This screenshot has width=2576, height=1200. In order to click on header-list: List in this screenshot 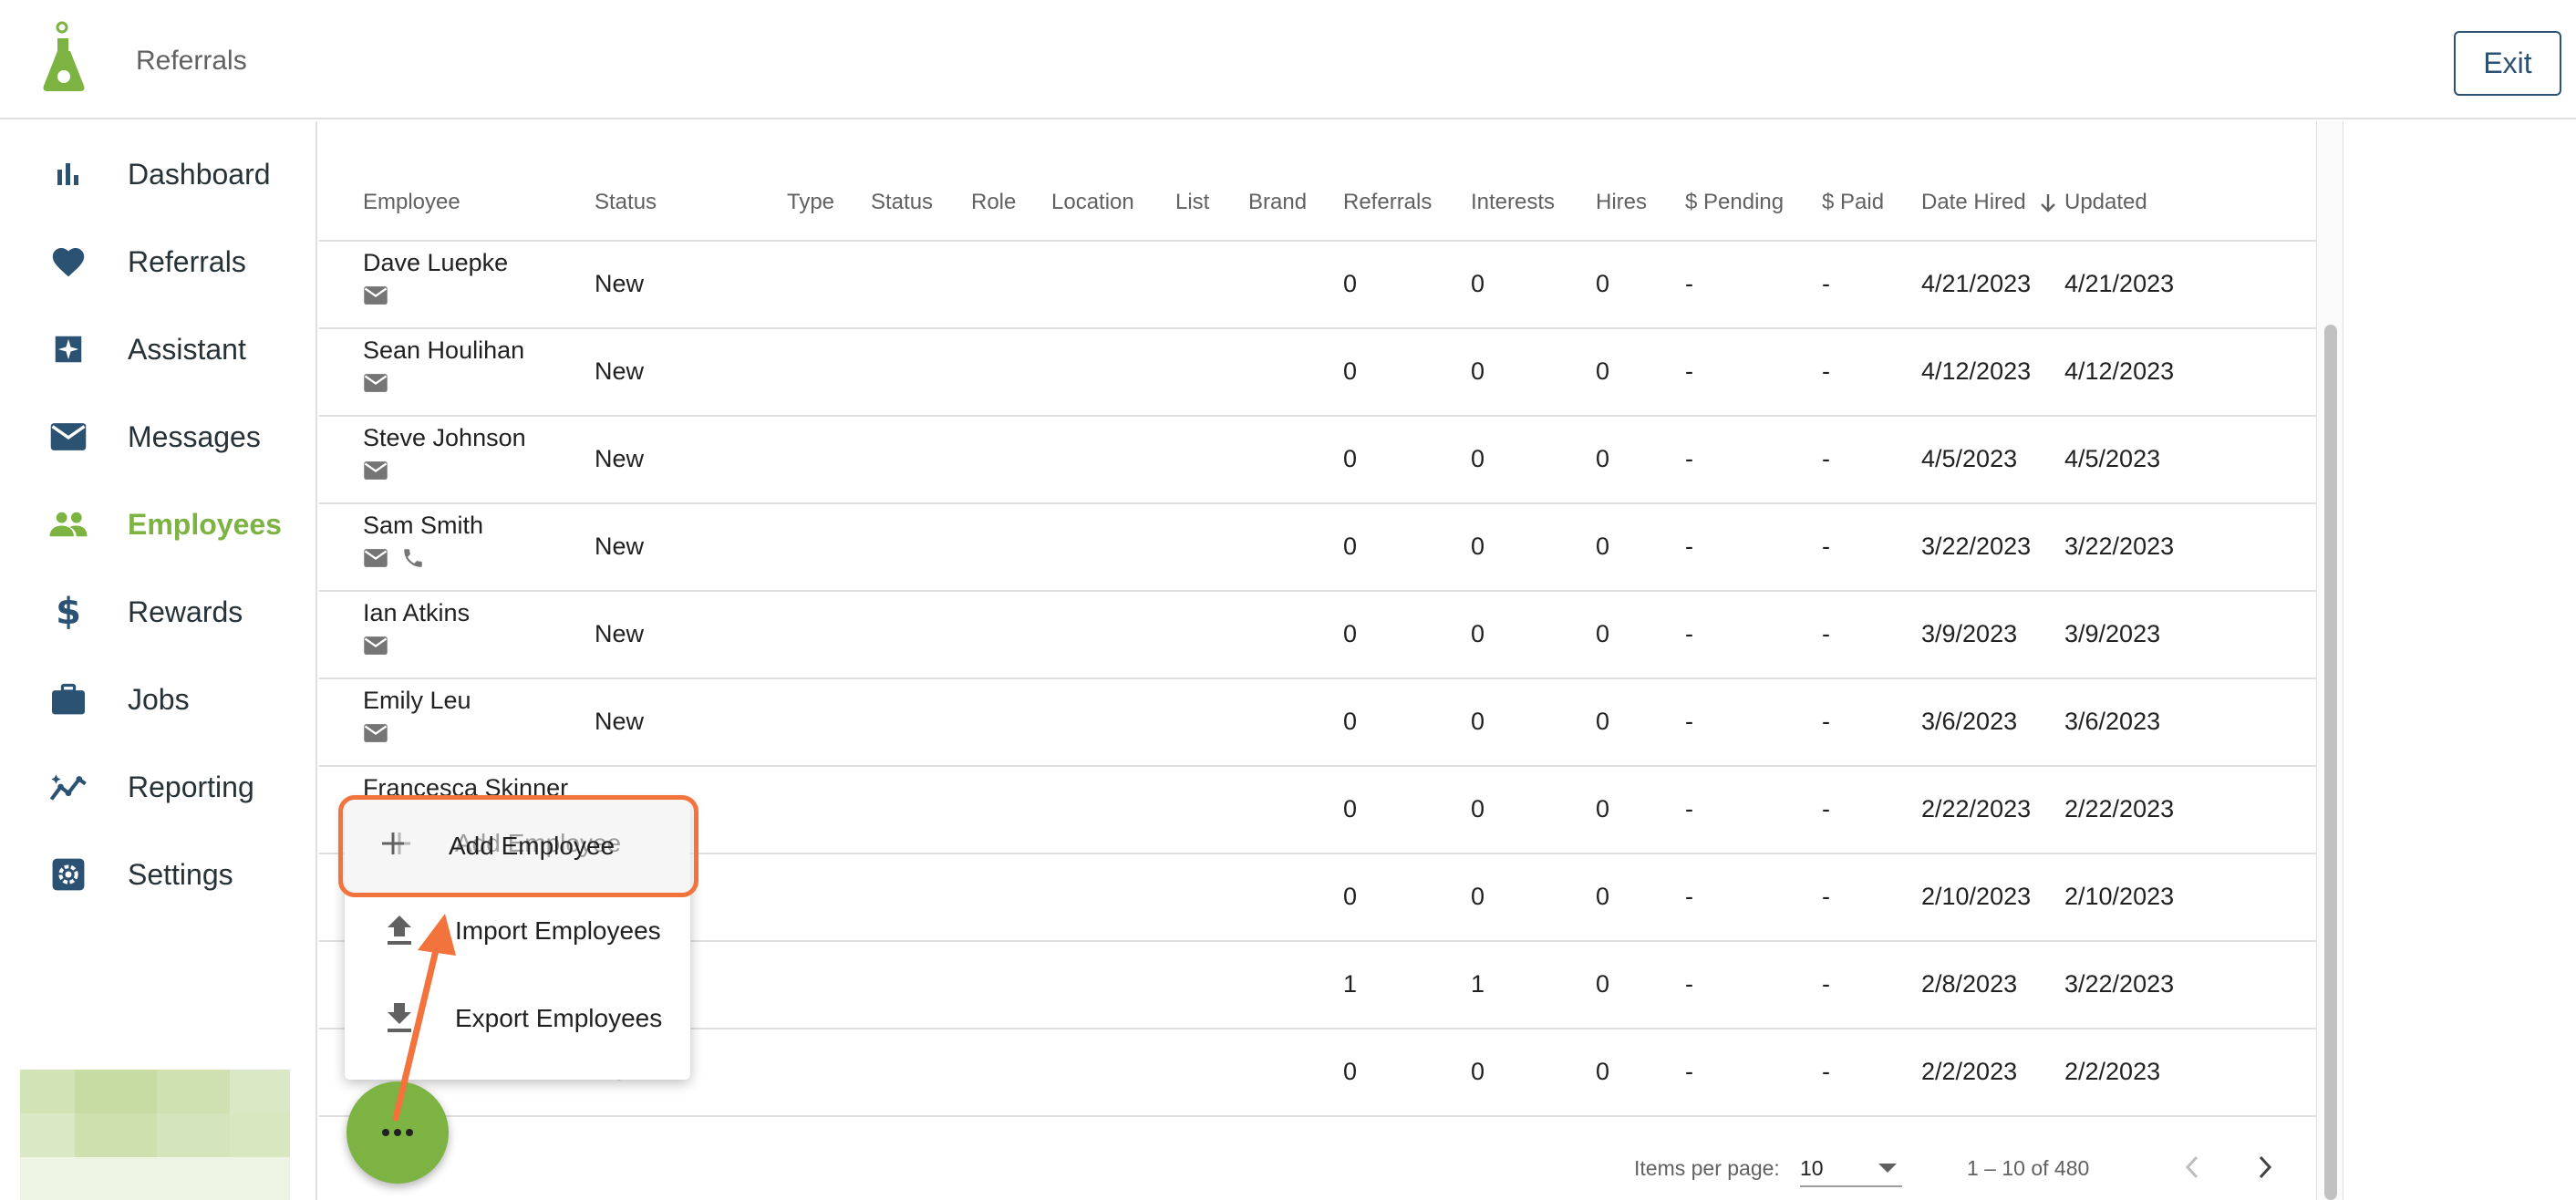, I will do `click(1192, 202)`.